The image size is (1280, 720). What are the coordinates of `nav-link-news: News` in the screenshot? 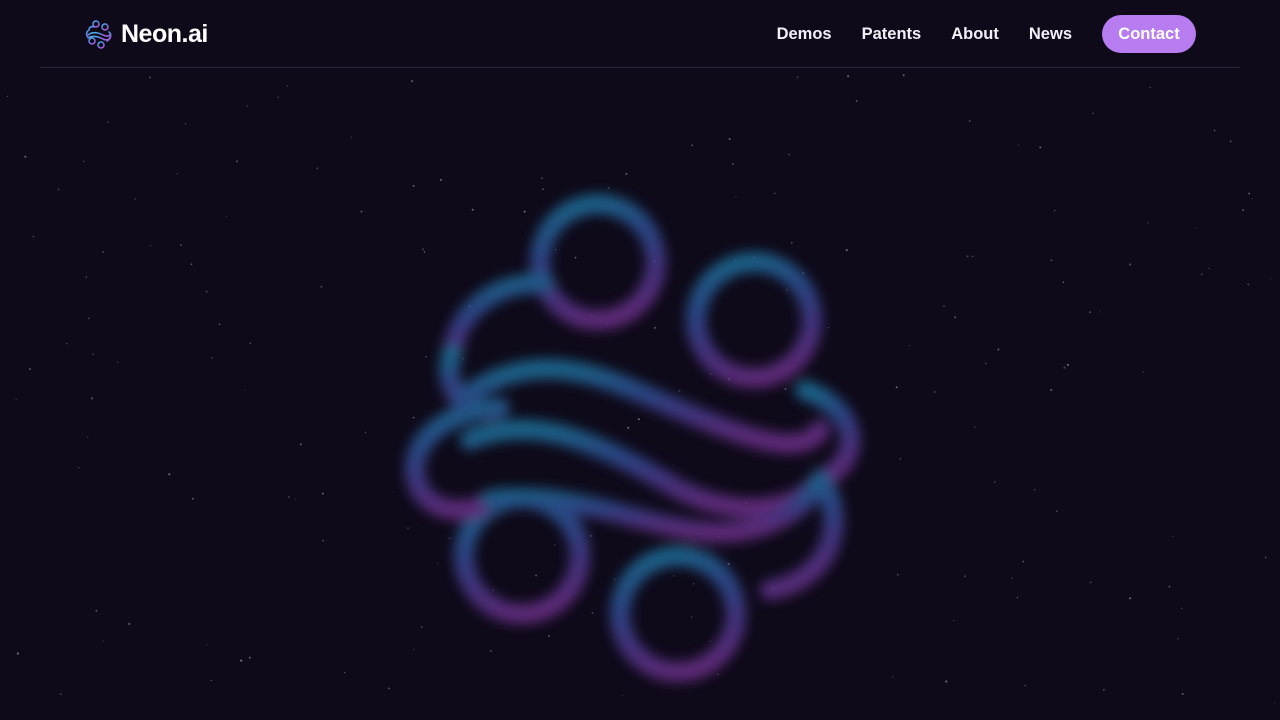 It's located at (1050, 34).